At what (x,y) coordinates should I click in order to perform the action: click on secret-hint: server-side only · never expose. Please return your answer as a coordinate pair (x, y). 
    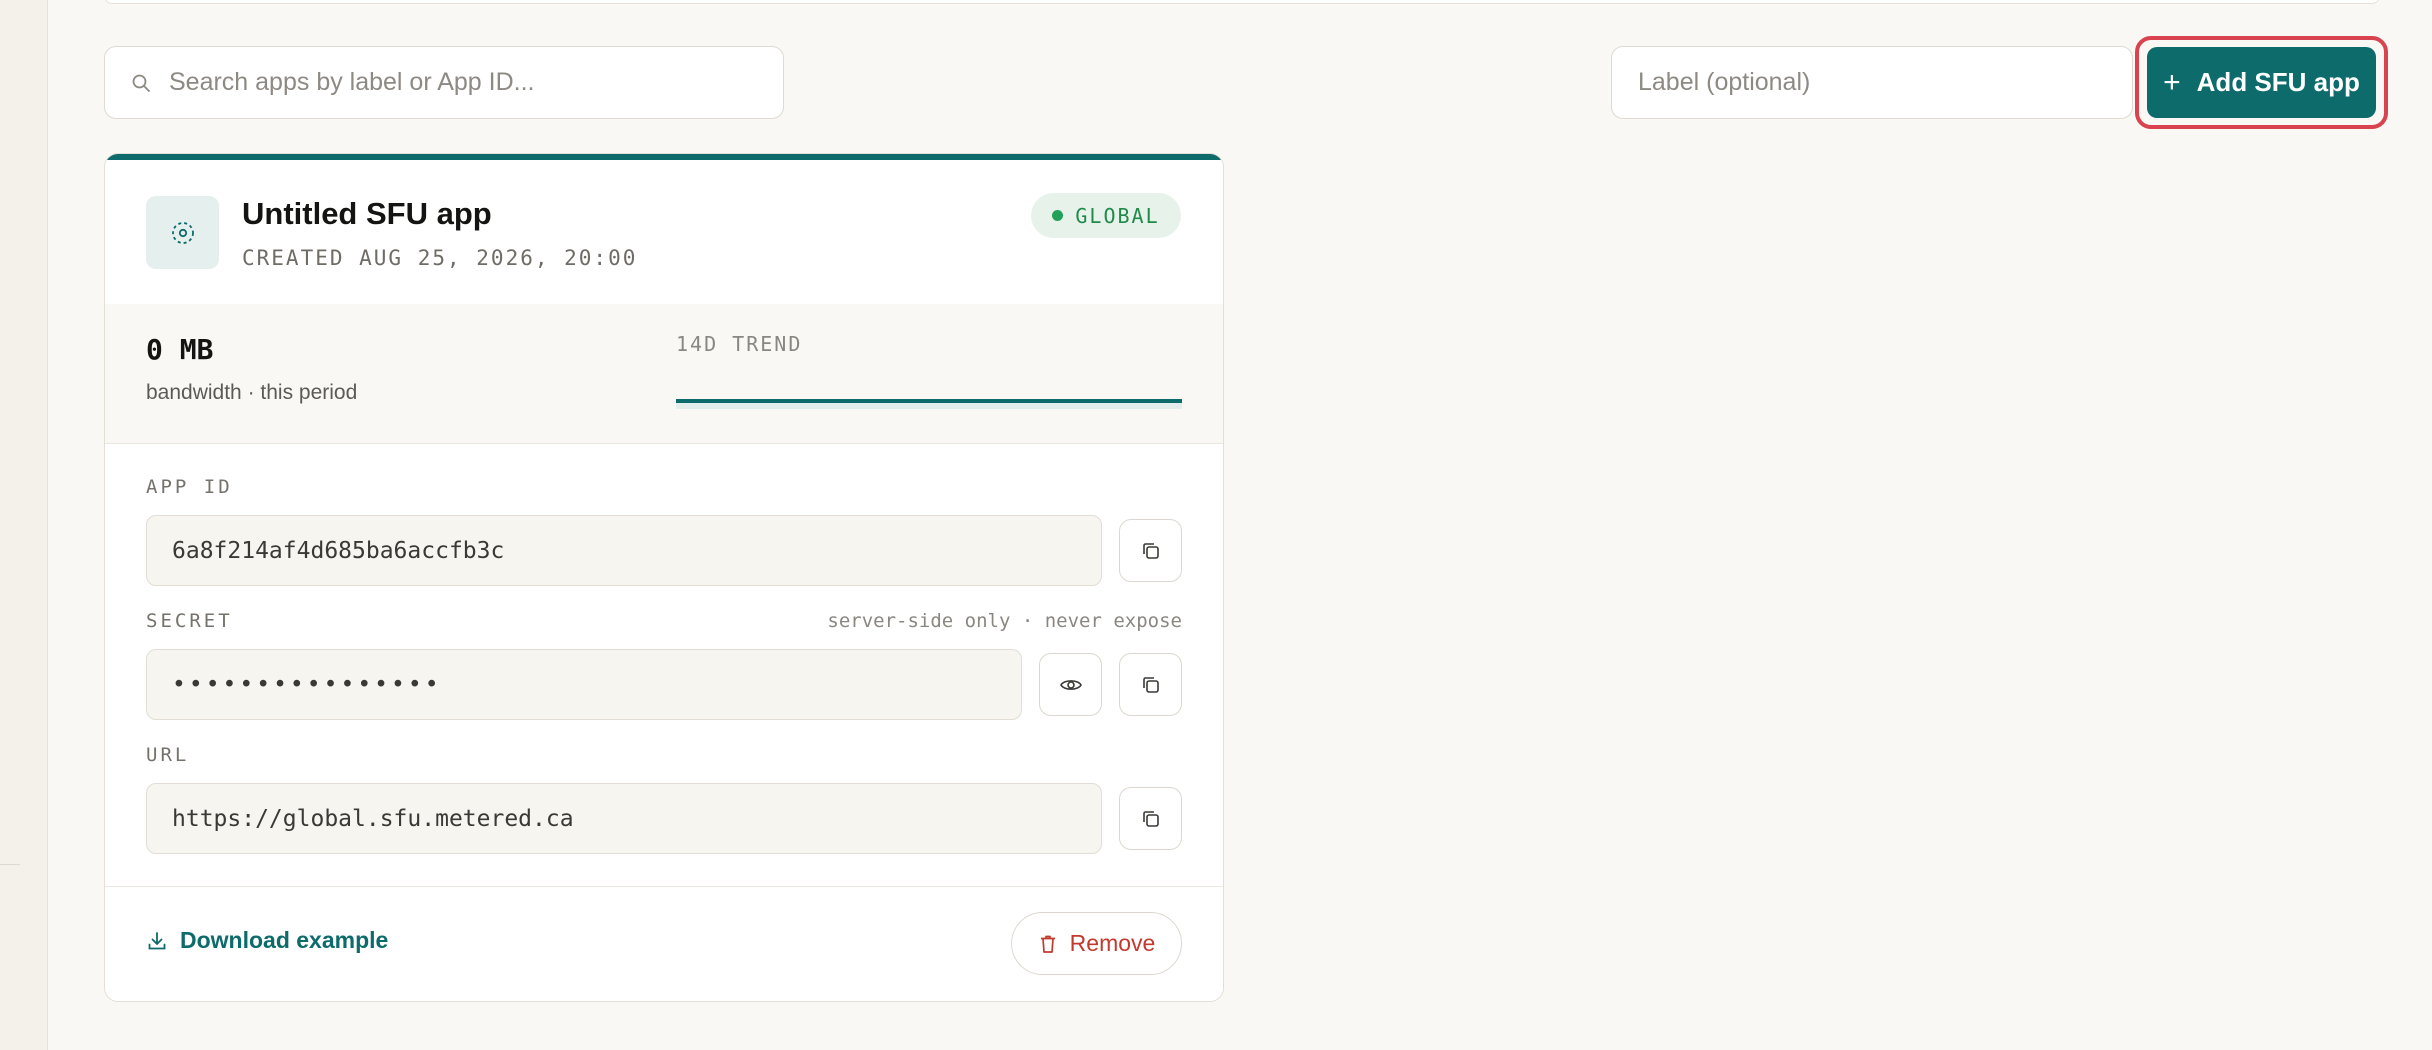
    Looking at the image, I should click on (1004, 621).